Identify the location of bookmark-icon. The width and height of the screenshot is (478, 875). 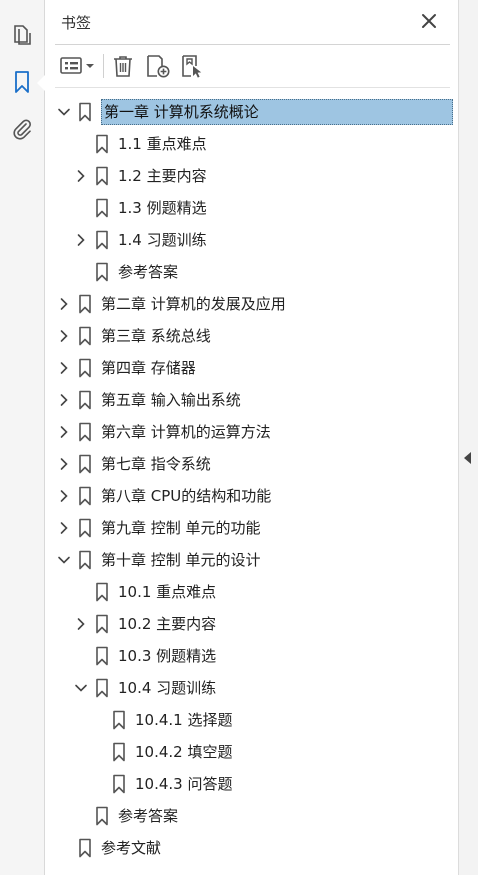
(22, 82).